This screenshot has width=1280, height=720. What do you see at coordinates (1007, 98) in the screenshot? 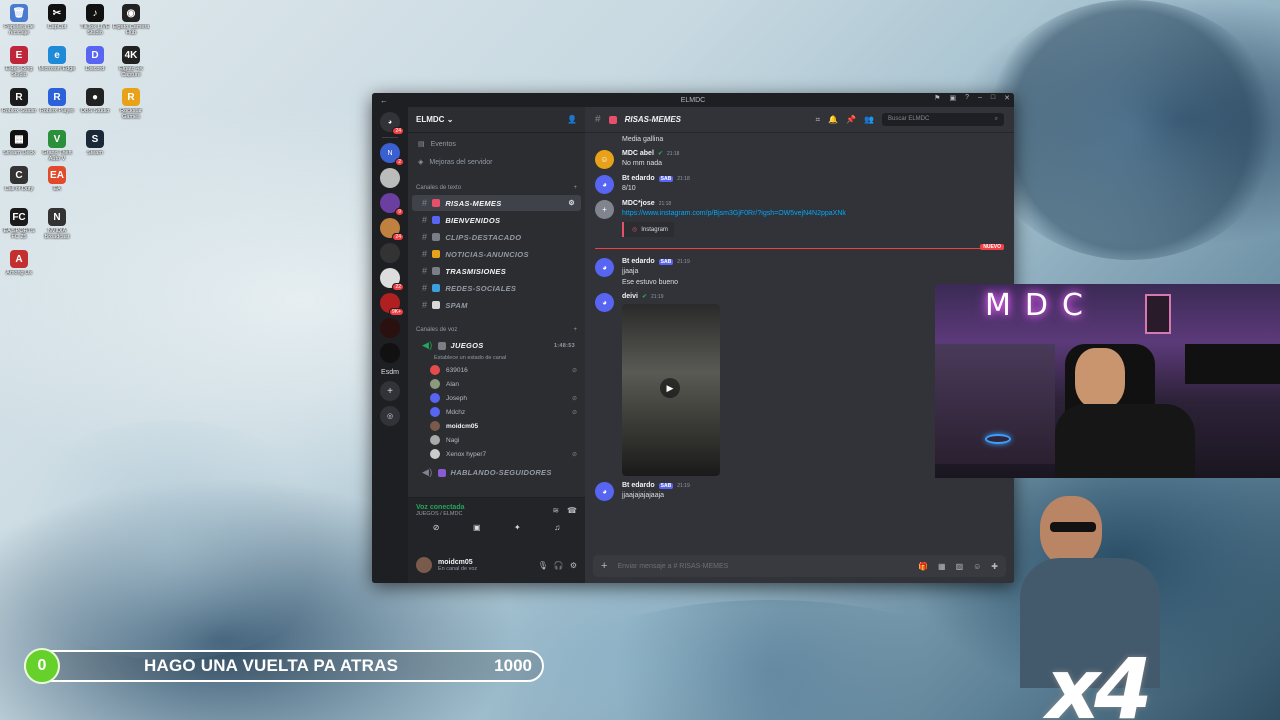
I see `close-icon: ✕` at bounding box center [1007, 98].